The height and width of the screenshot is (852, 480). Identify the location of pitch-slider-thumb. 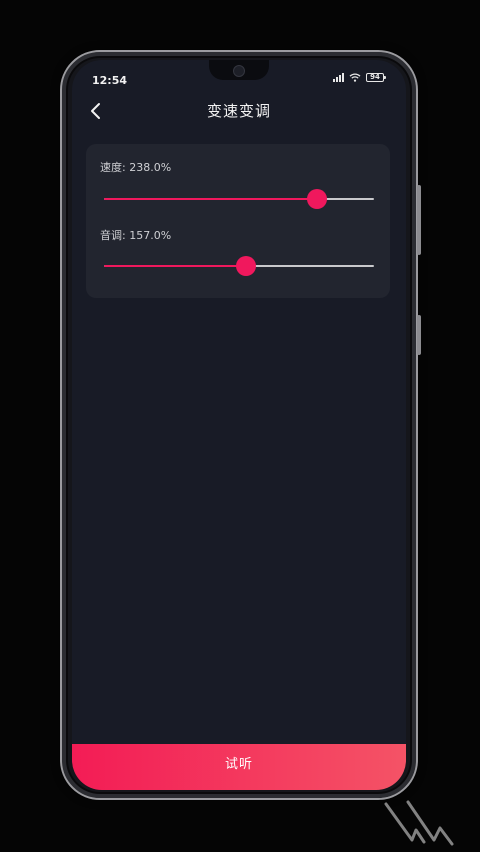
(245, 266).